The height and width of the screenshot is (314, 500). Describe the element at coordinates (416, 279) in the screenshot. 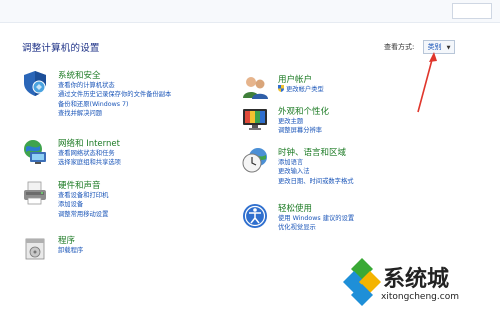

I see `watermark-brand: 系统城` at that location.